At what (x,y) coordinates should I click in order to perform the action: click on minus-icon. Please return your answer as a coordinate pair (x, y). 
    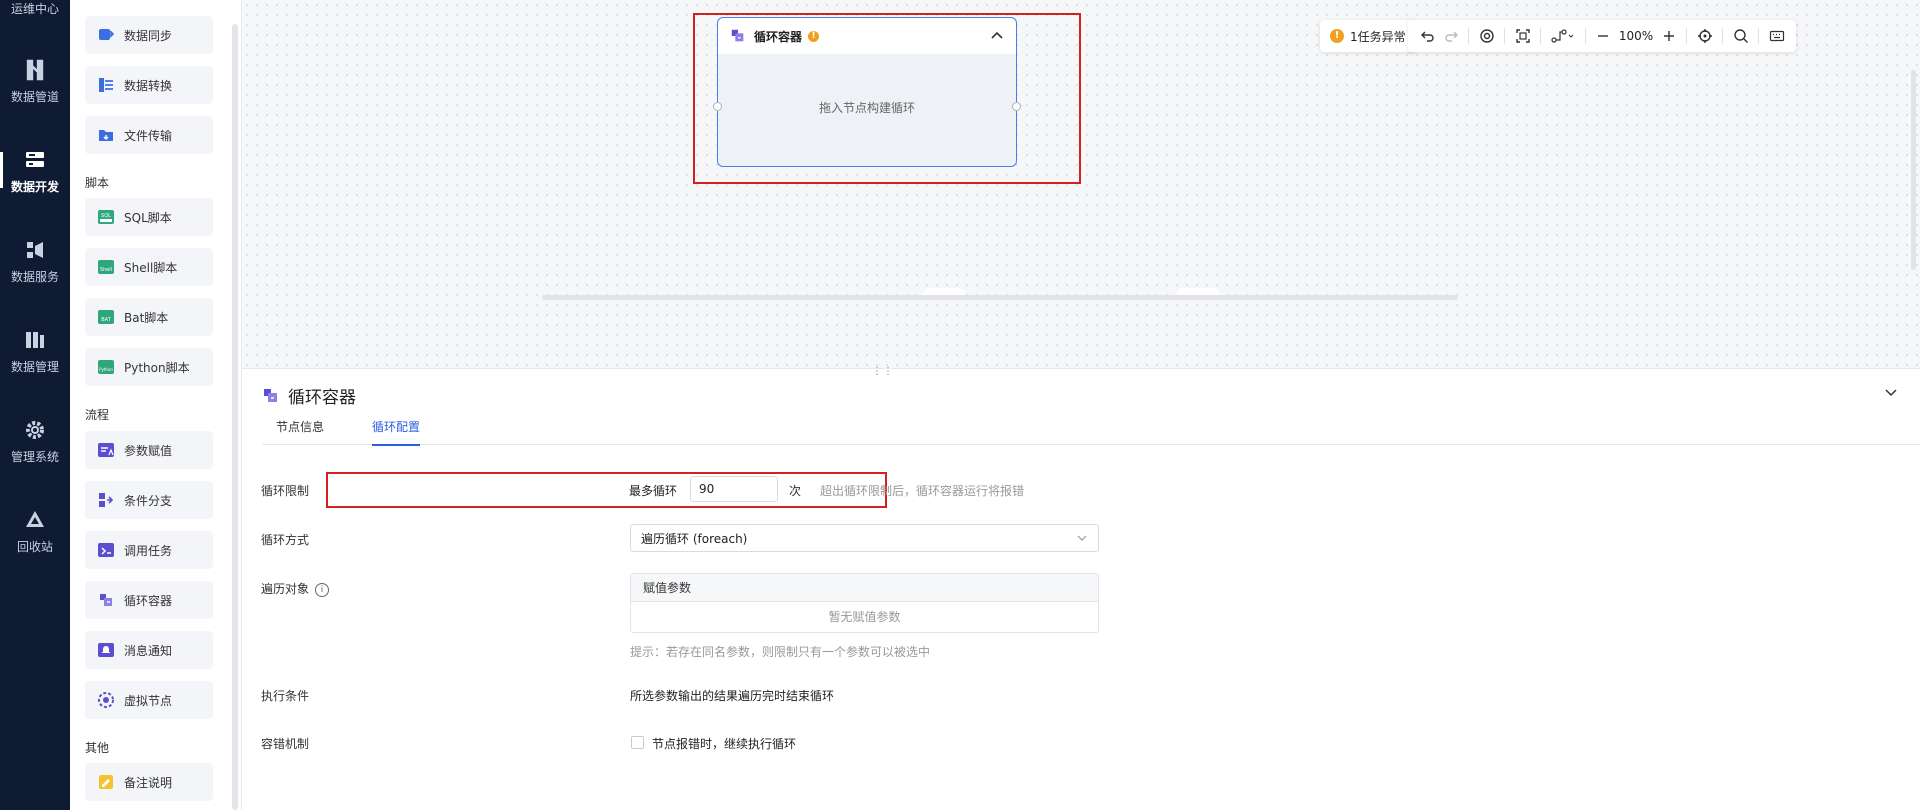
    Looking at the image, I should click on (1603, 36).